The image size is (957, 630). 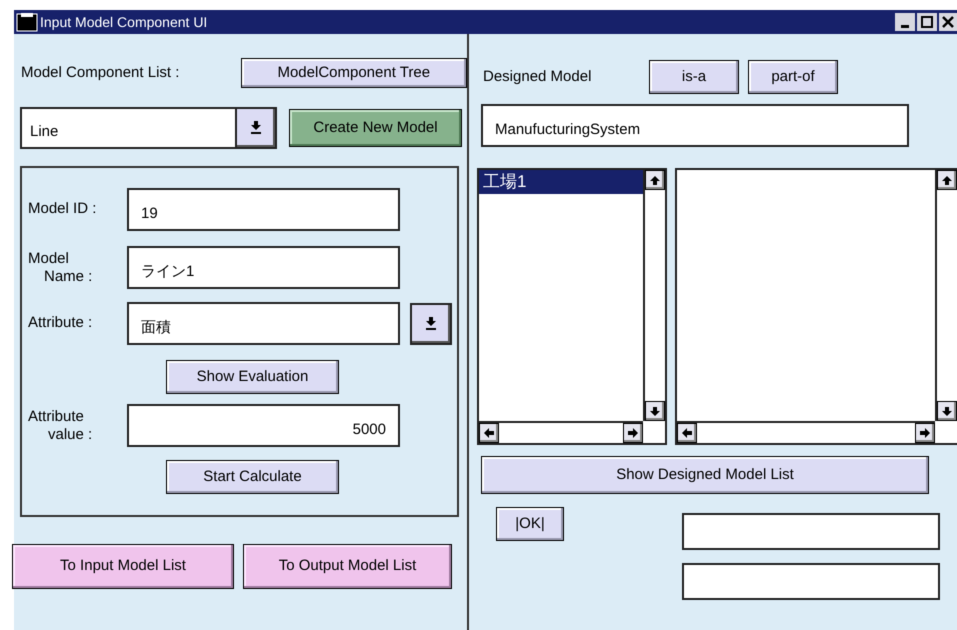 I want to click on model-combo-box: Line, so click(x=148, y=128).